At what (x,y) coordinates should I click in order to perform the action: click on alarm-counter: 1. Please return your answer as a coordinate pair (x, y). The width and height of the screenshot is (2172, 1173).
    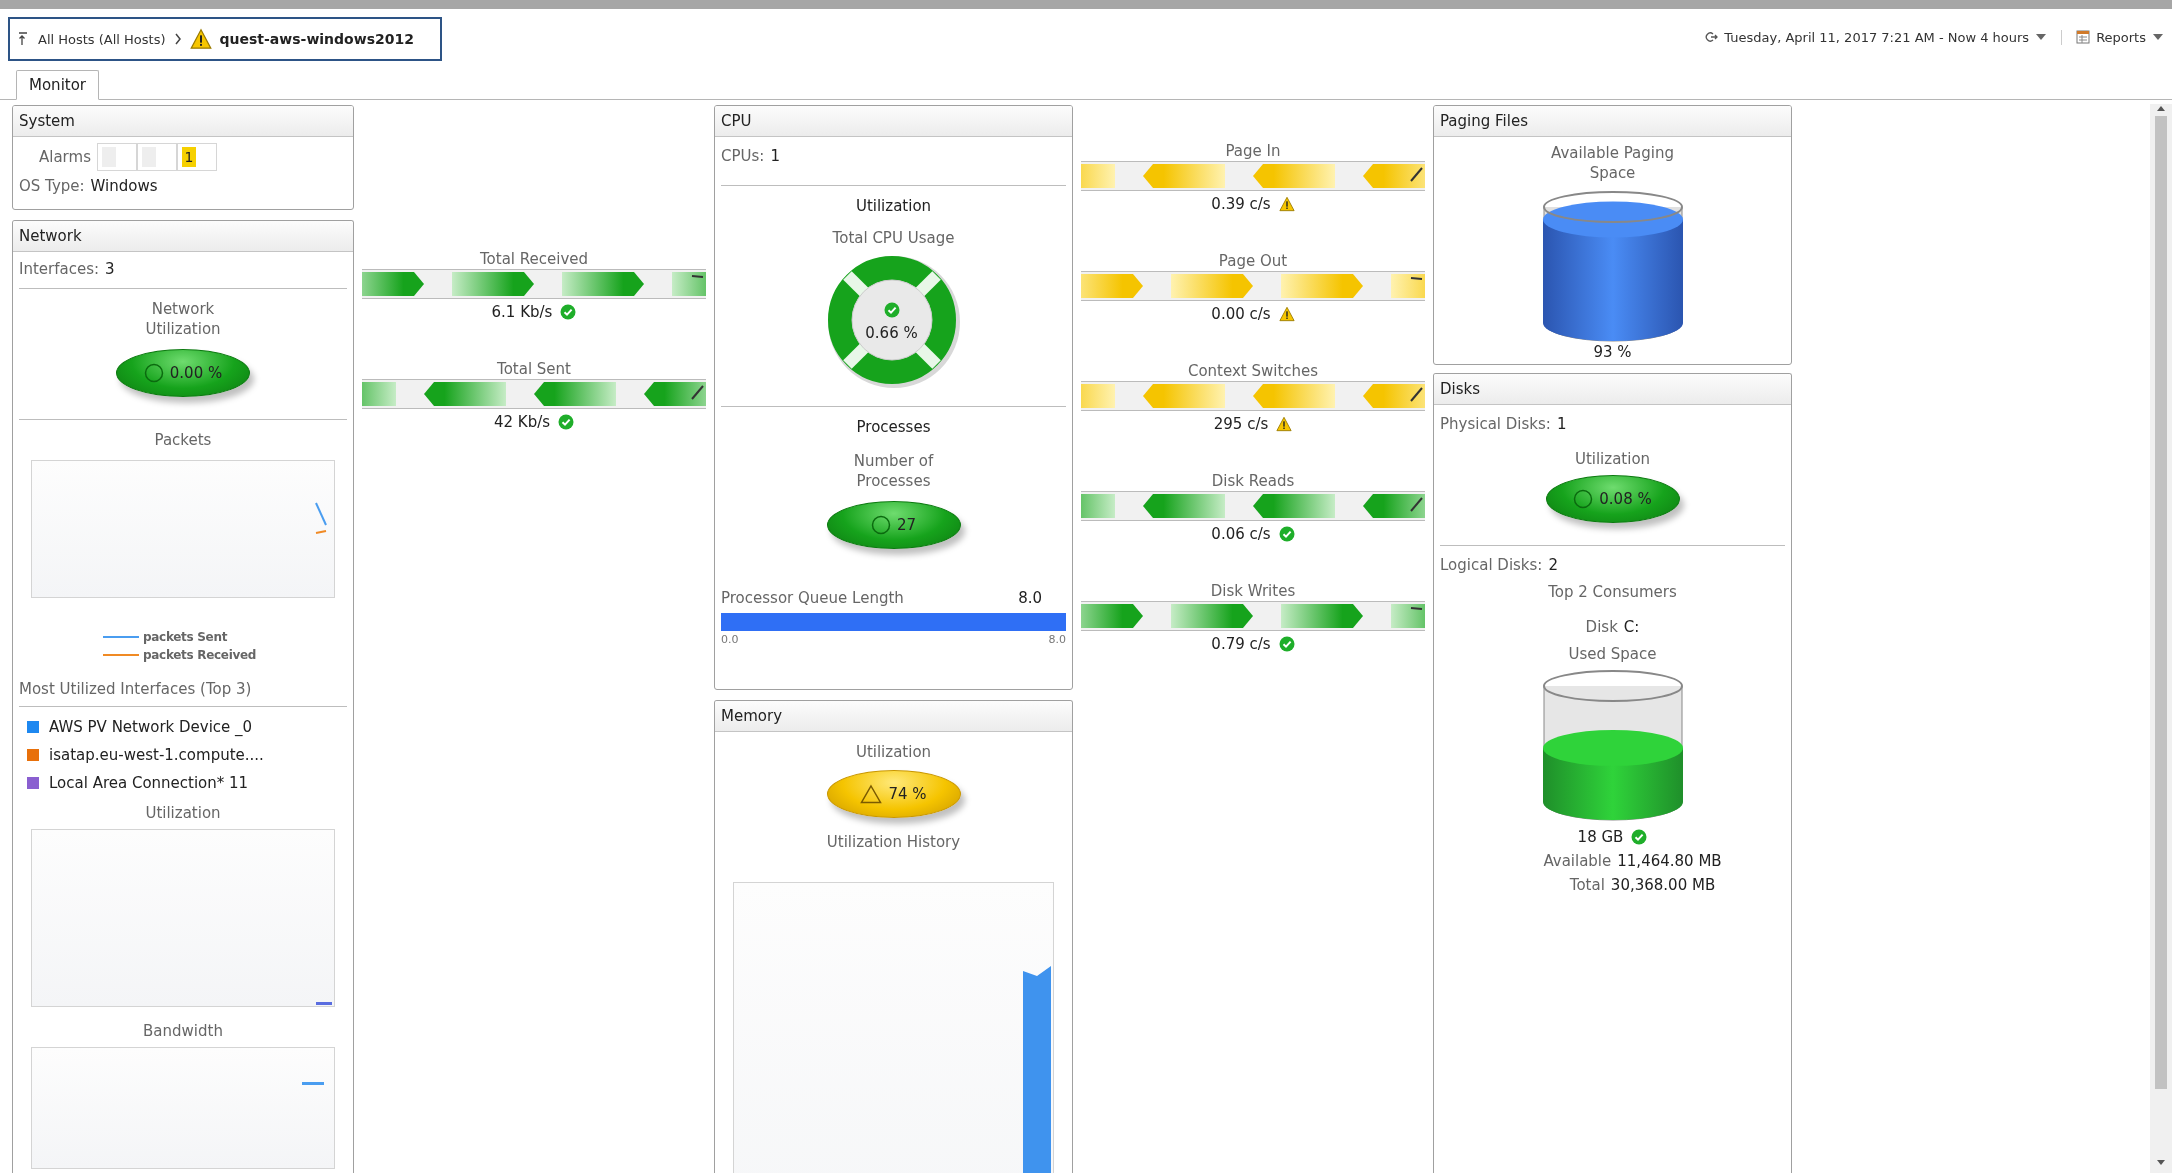
    Looking at the image, I should click on (196, 157).